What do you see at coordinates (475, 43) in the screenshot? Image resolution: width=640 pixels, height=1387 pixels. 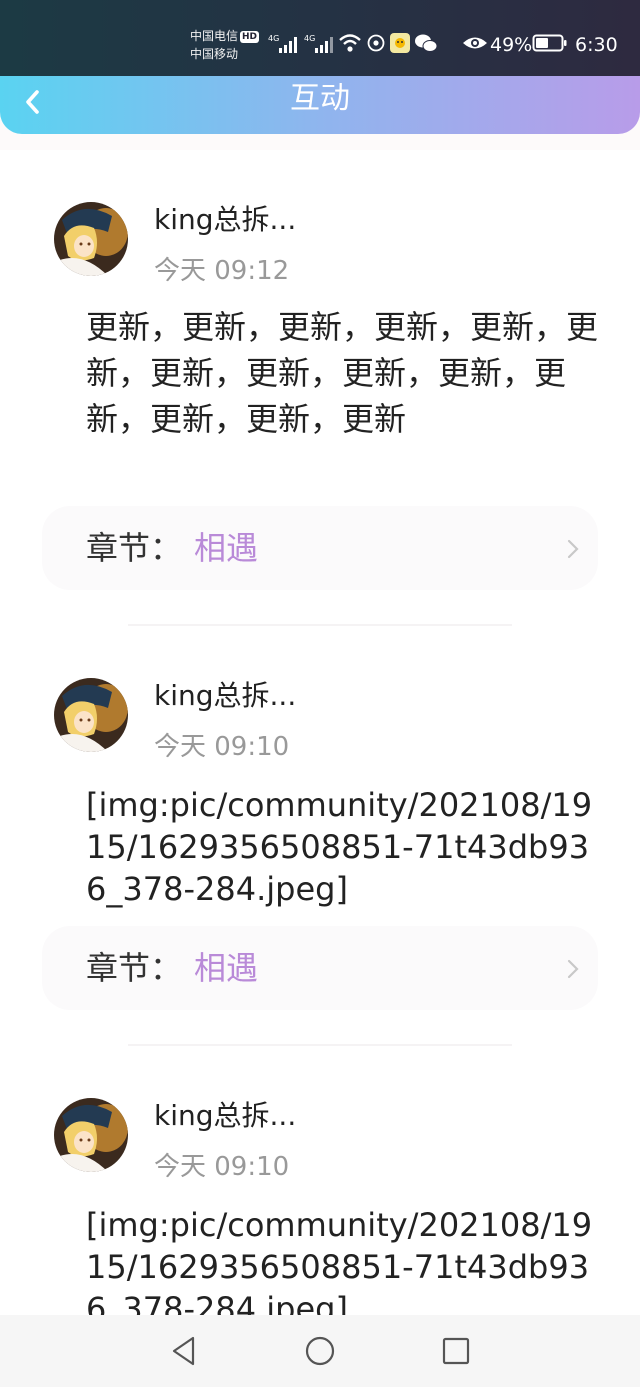 I see `eye-comfort-icon` at bounding box center [475, 43].